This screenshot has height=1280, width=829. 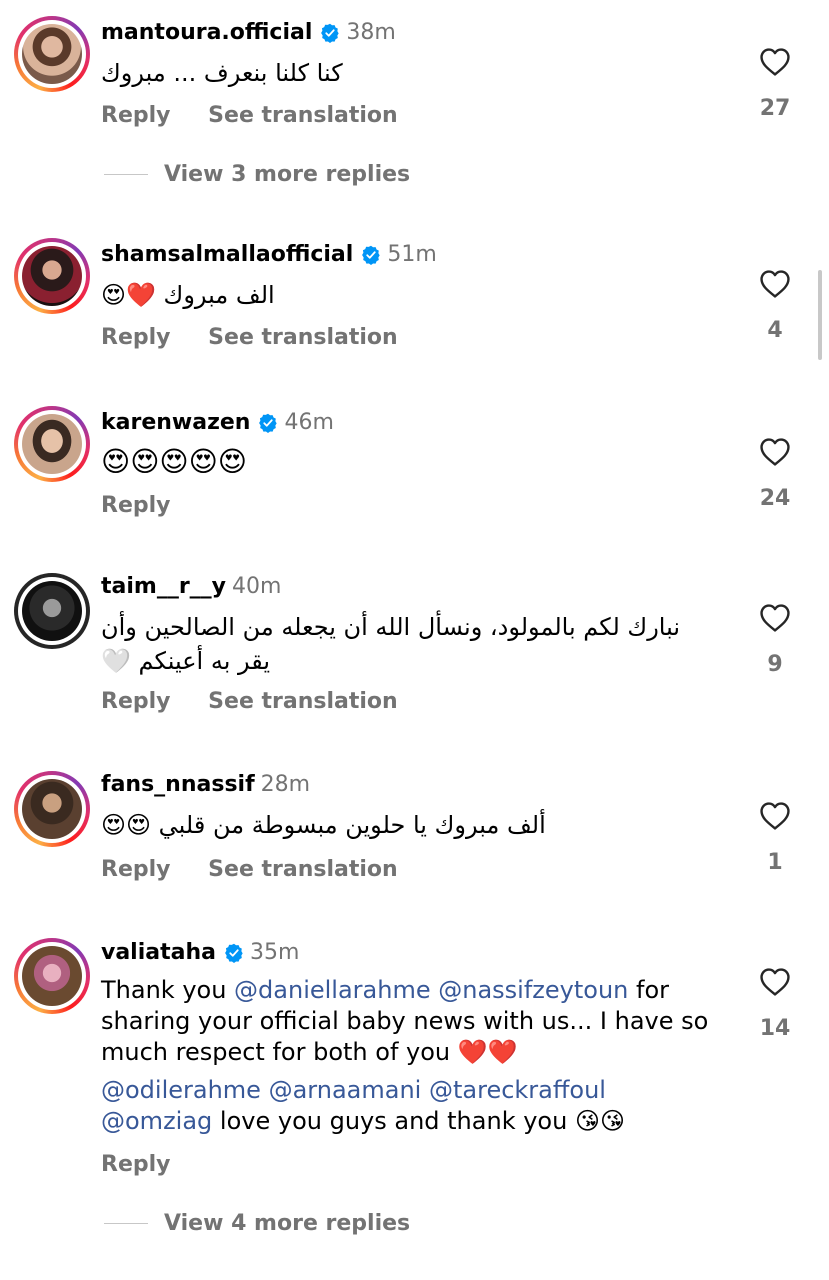 I want to click on text-span: for, so click(x=649, y=990).